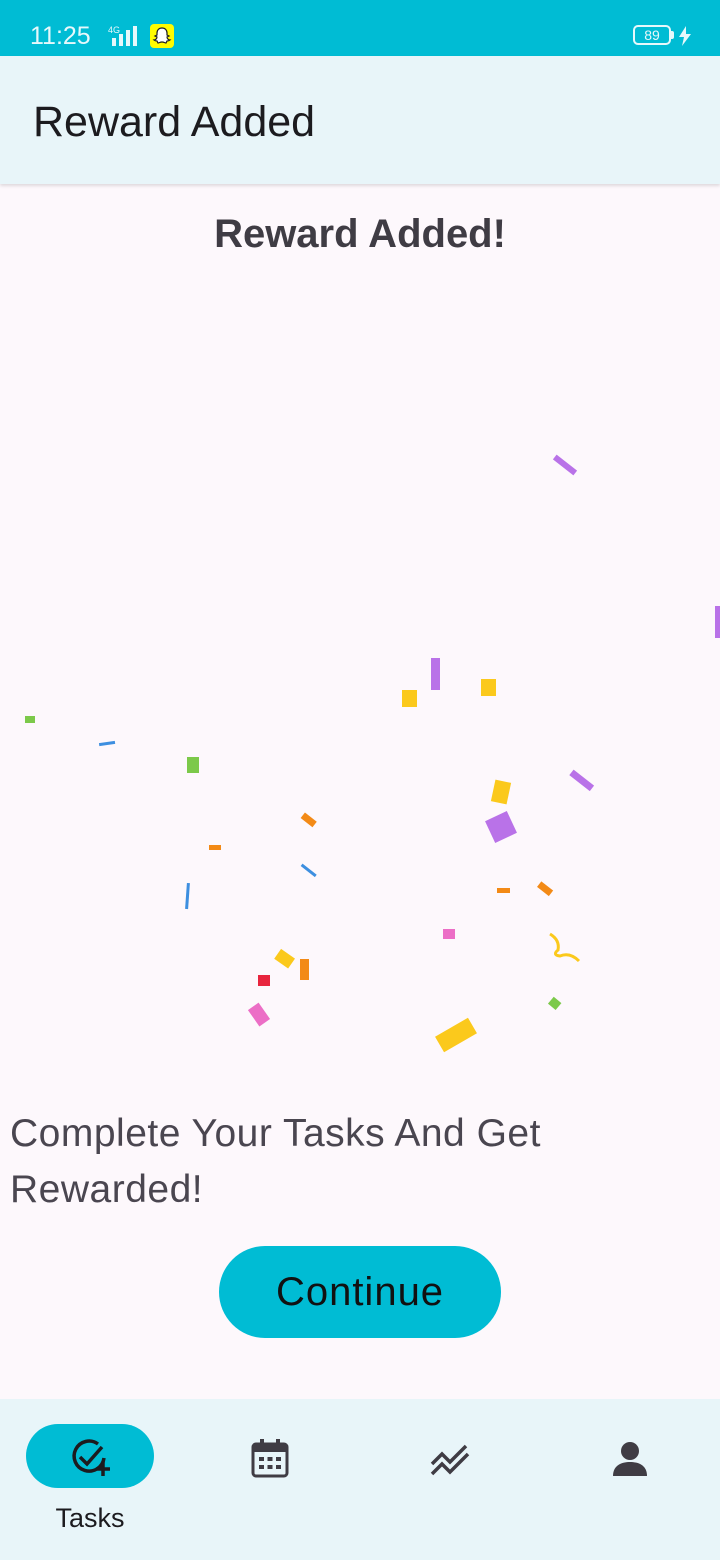 The width and height of the screenshot is (720, 1560). Describe the element at coordinates (60, 36) in the screenshot. I see `status-time: 11:25` at that location.